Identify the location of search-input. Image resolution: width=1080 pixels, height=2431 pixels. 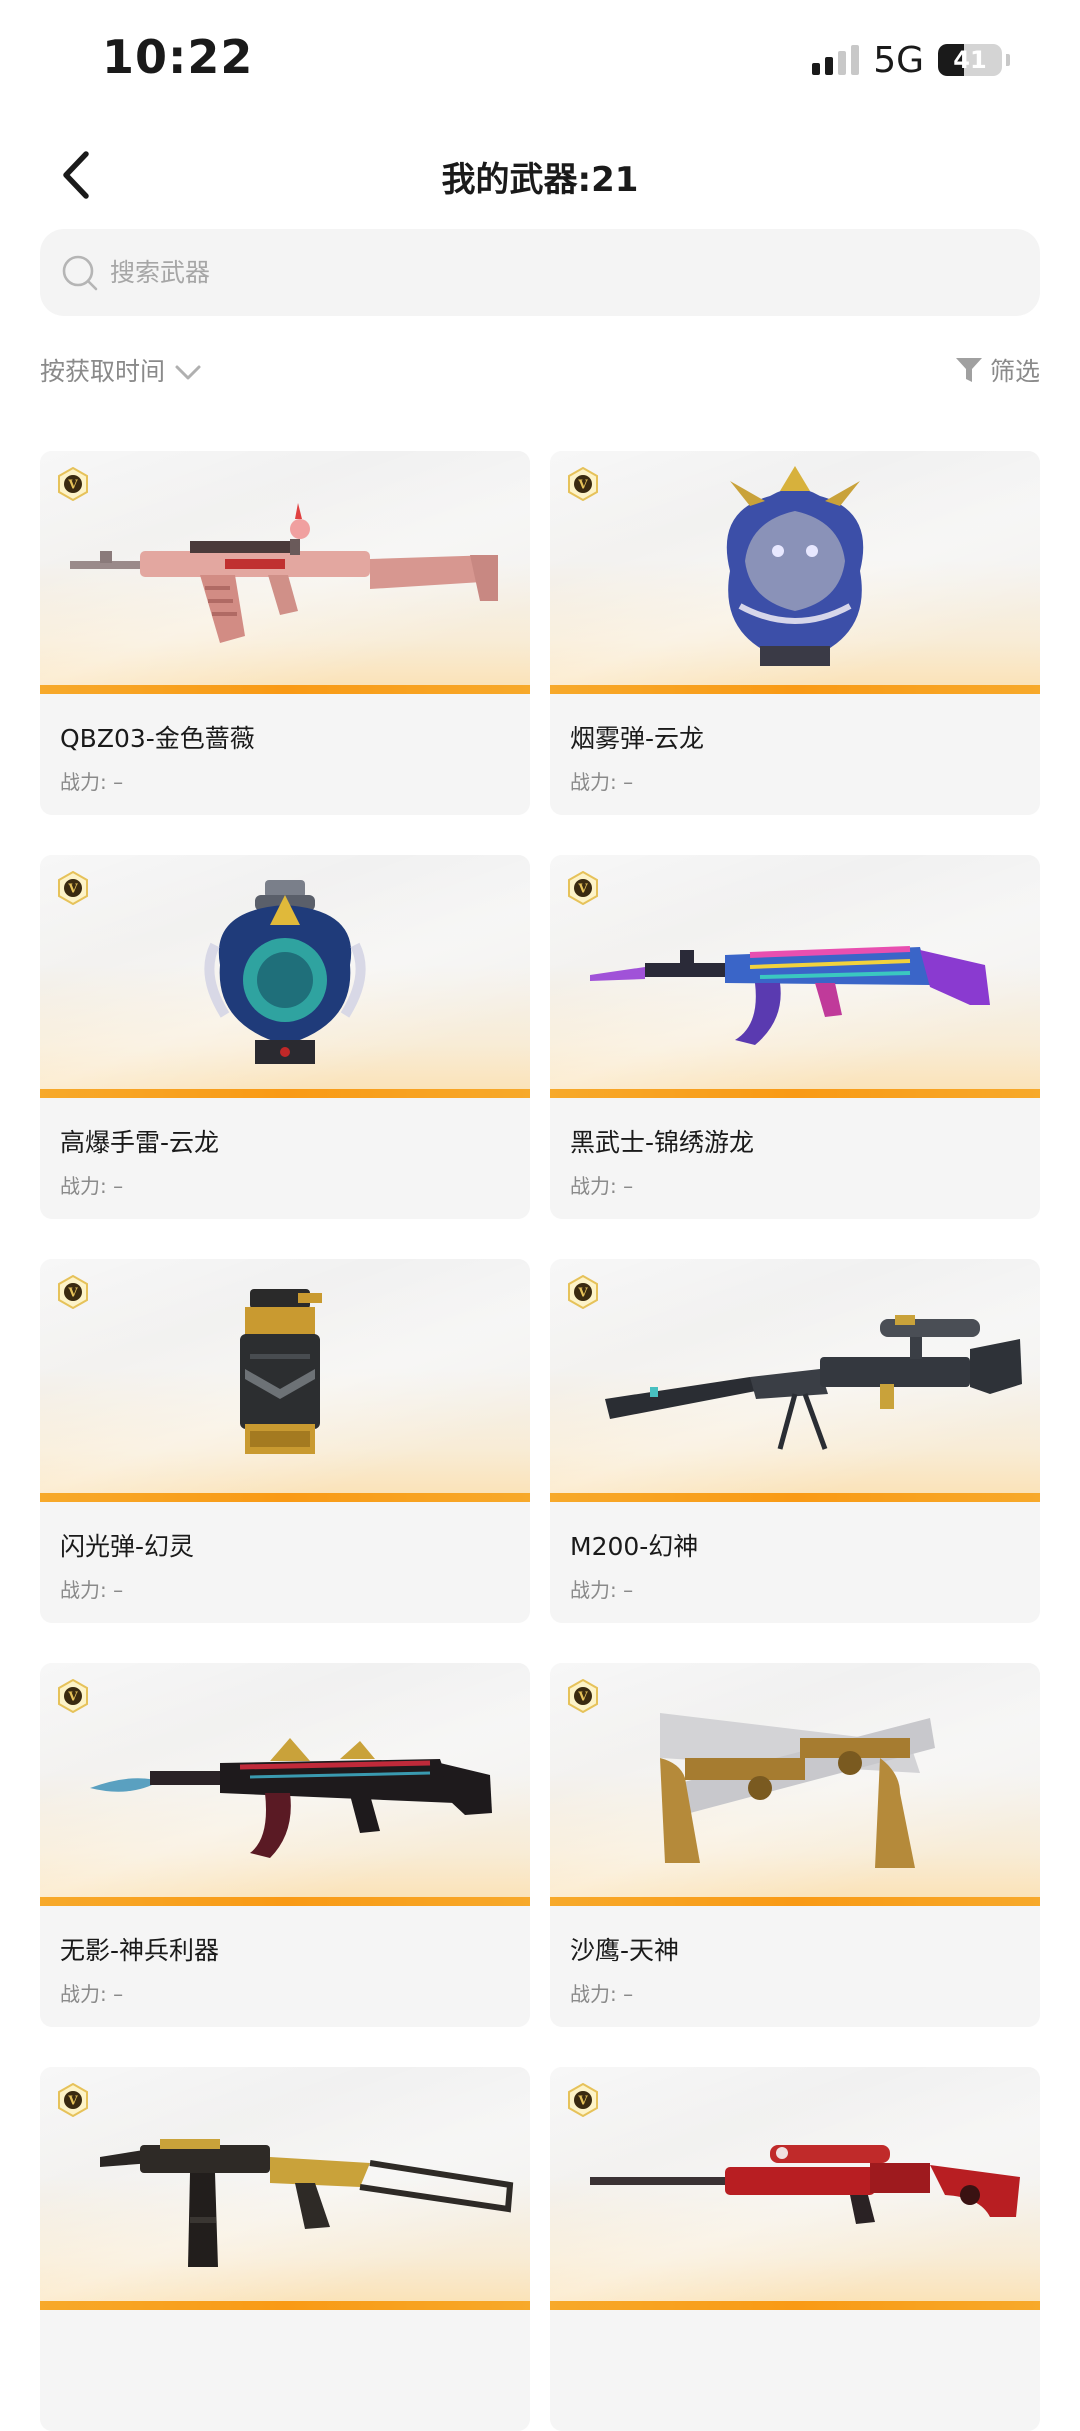
(550, 272).